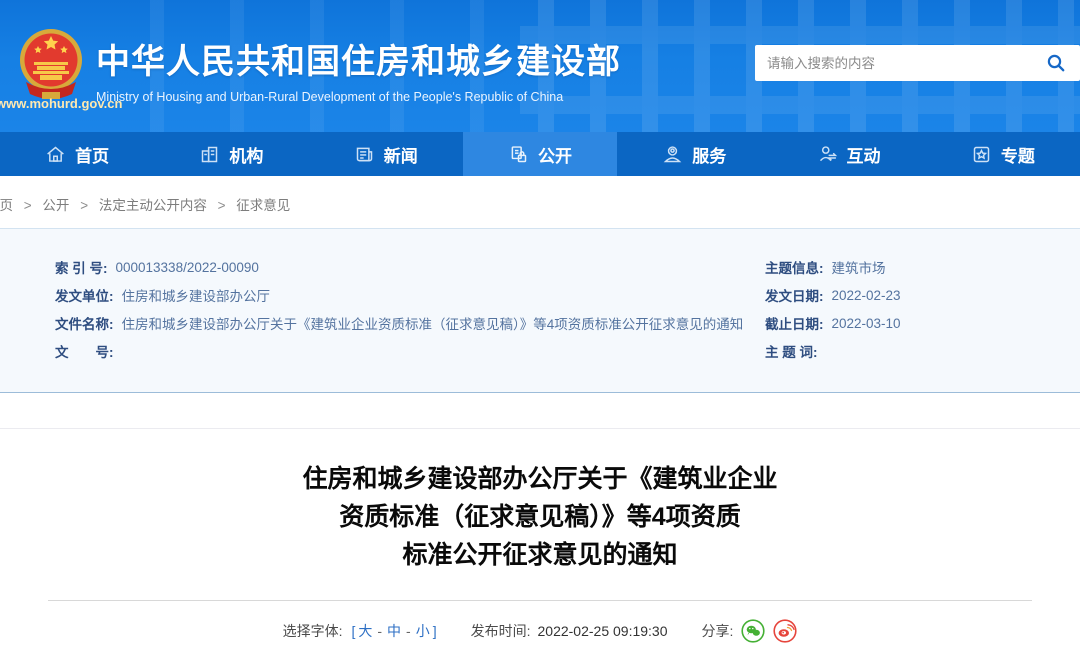 The height and width of the screenshot is (651, 1080). What do you see at coordinates (312, 631) in the screenshot?
I see `font-select-label: 选择字体:` at bounding box center [312, 631].